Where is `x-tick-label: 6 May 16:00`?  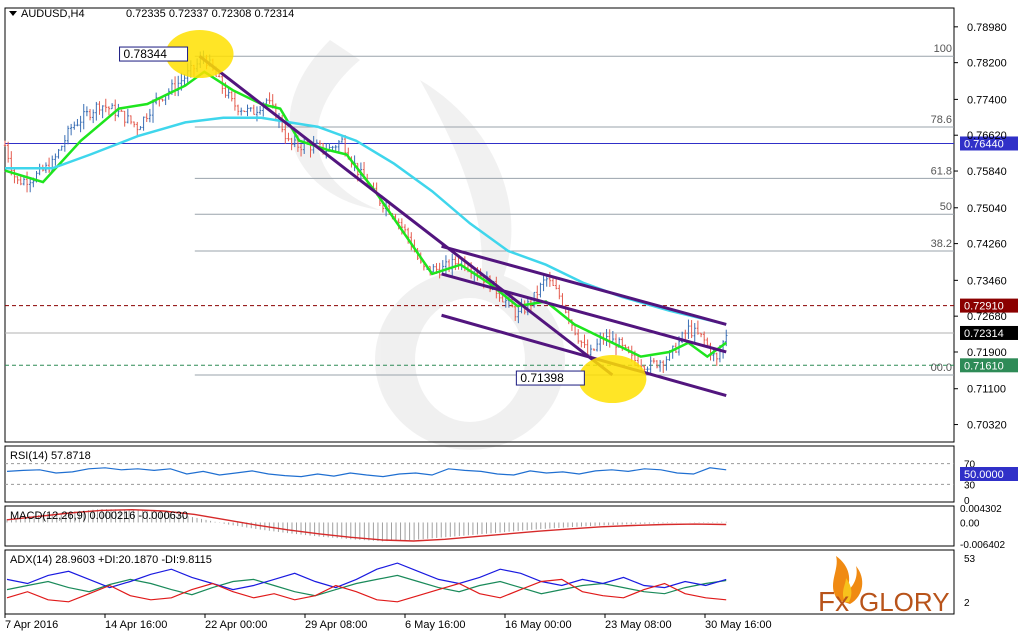 x-tick-label: 6 May 16:00 is located at coordinates (435, 625).